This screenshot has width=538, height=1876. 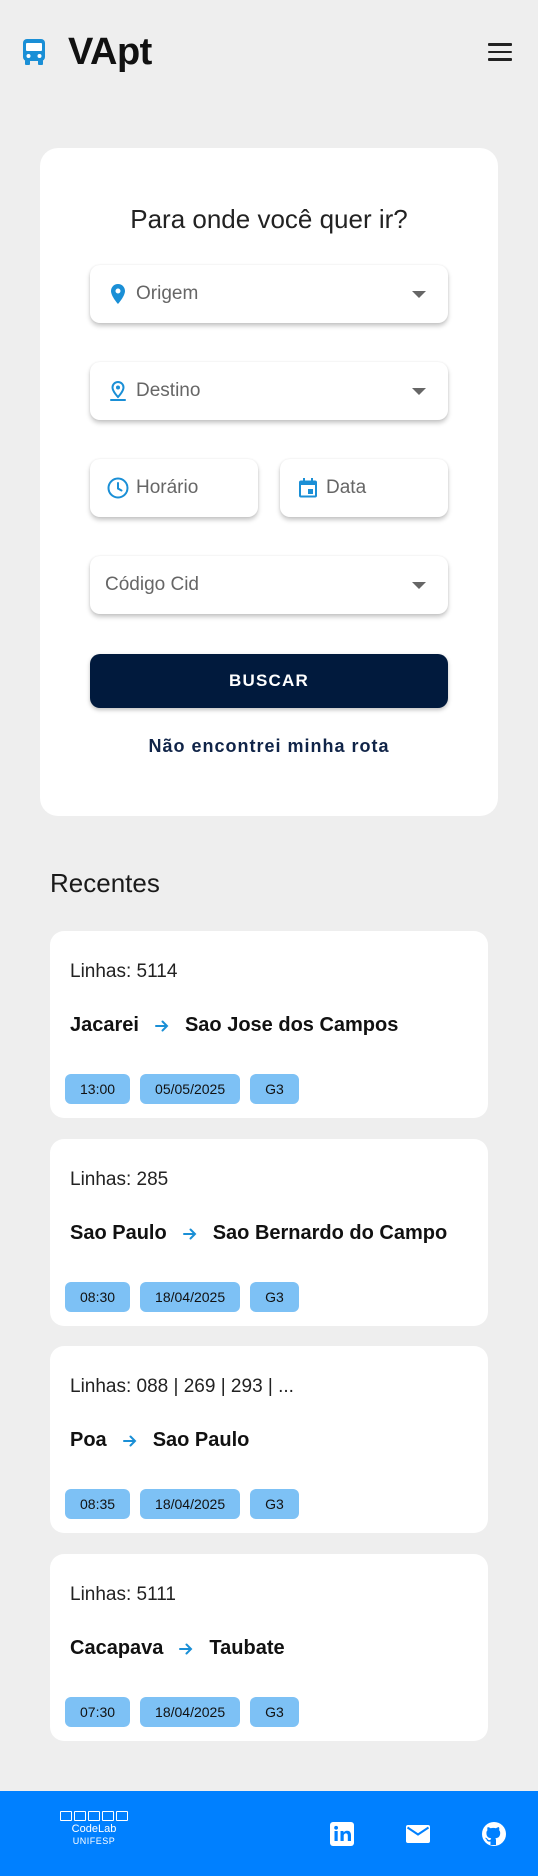 What do you see at coordinates (152, 584) in the screenshot?
I see `codigo-placeholder: Código Cid` at bounding box center [152, 584].